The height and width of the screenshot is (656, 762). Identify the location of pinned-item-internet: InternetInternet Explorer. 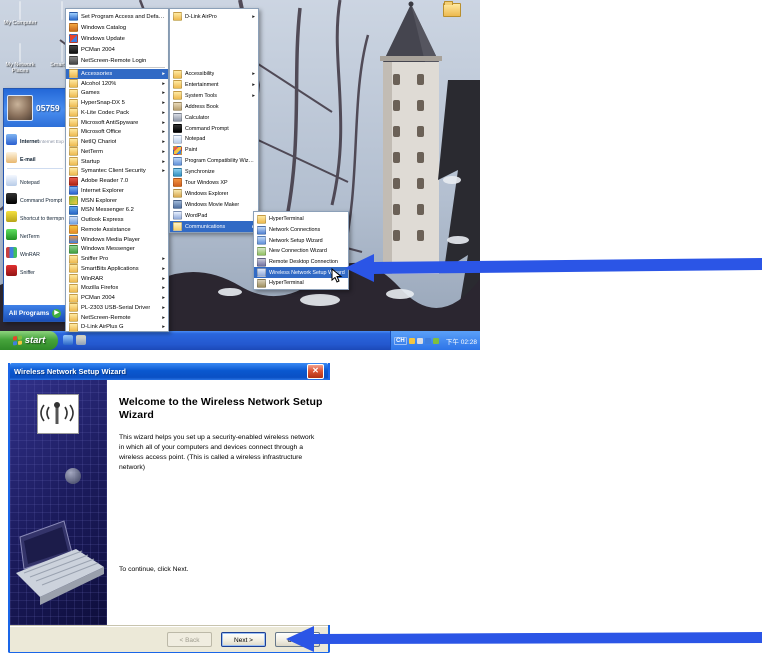
(35, 139).